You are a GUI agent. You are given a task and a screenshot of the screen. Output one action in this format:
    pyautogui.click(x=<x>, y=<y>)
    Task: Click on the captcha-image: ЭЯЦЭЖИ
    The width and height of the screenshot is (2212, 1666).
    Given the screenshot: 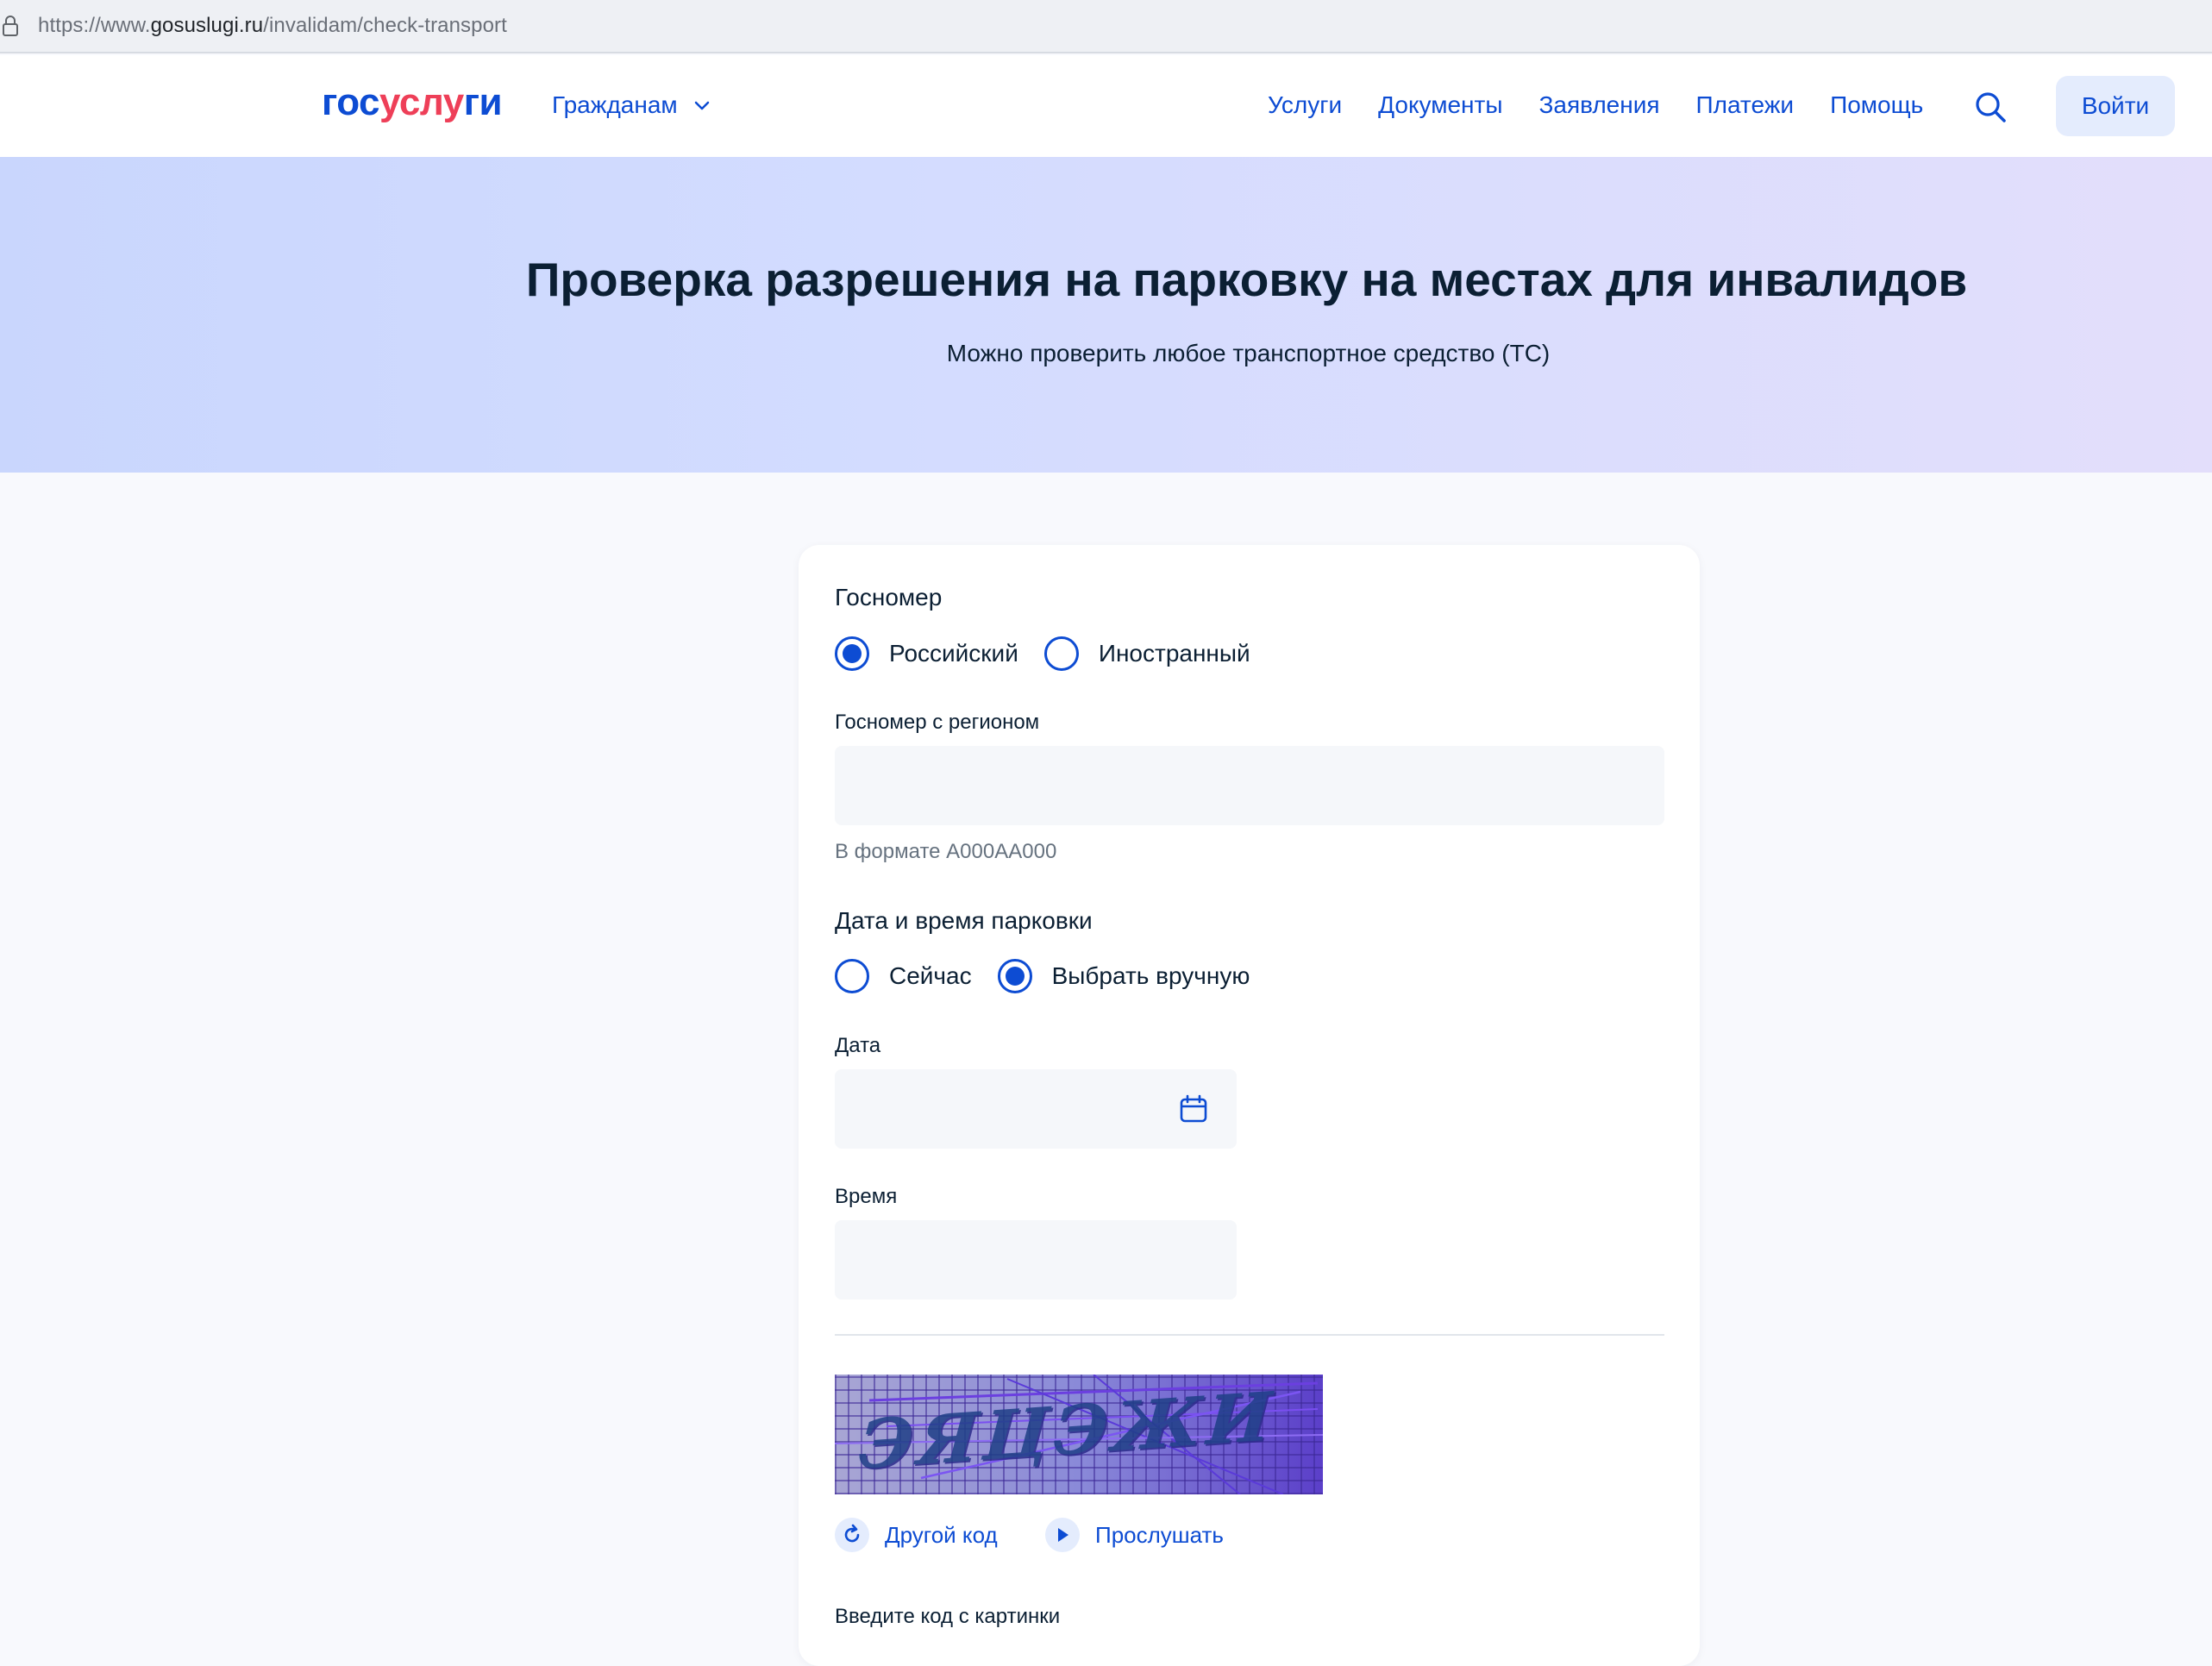 What is the action you would take?
    pyautogui.click(x=1079, y=1435)
    